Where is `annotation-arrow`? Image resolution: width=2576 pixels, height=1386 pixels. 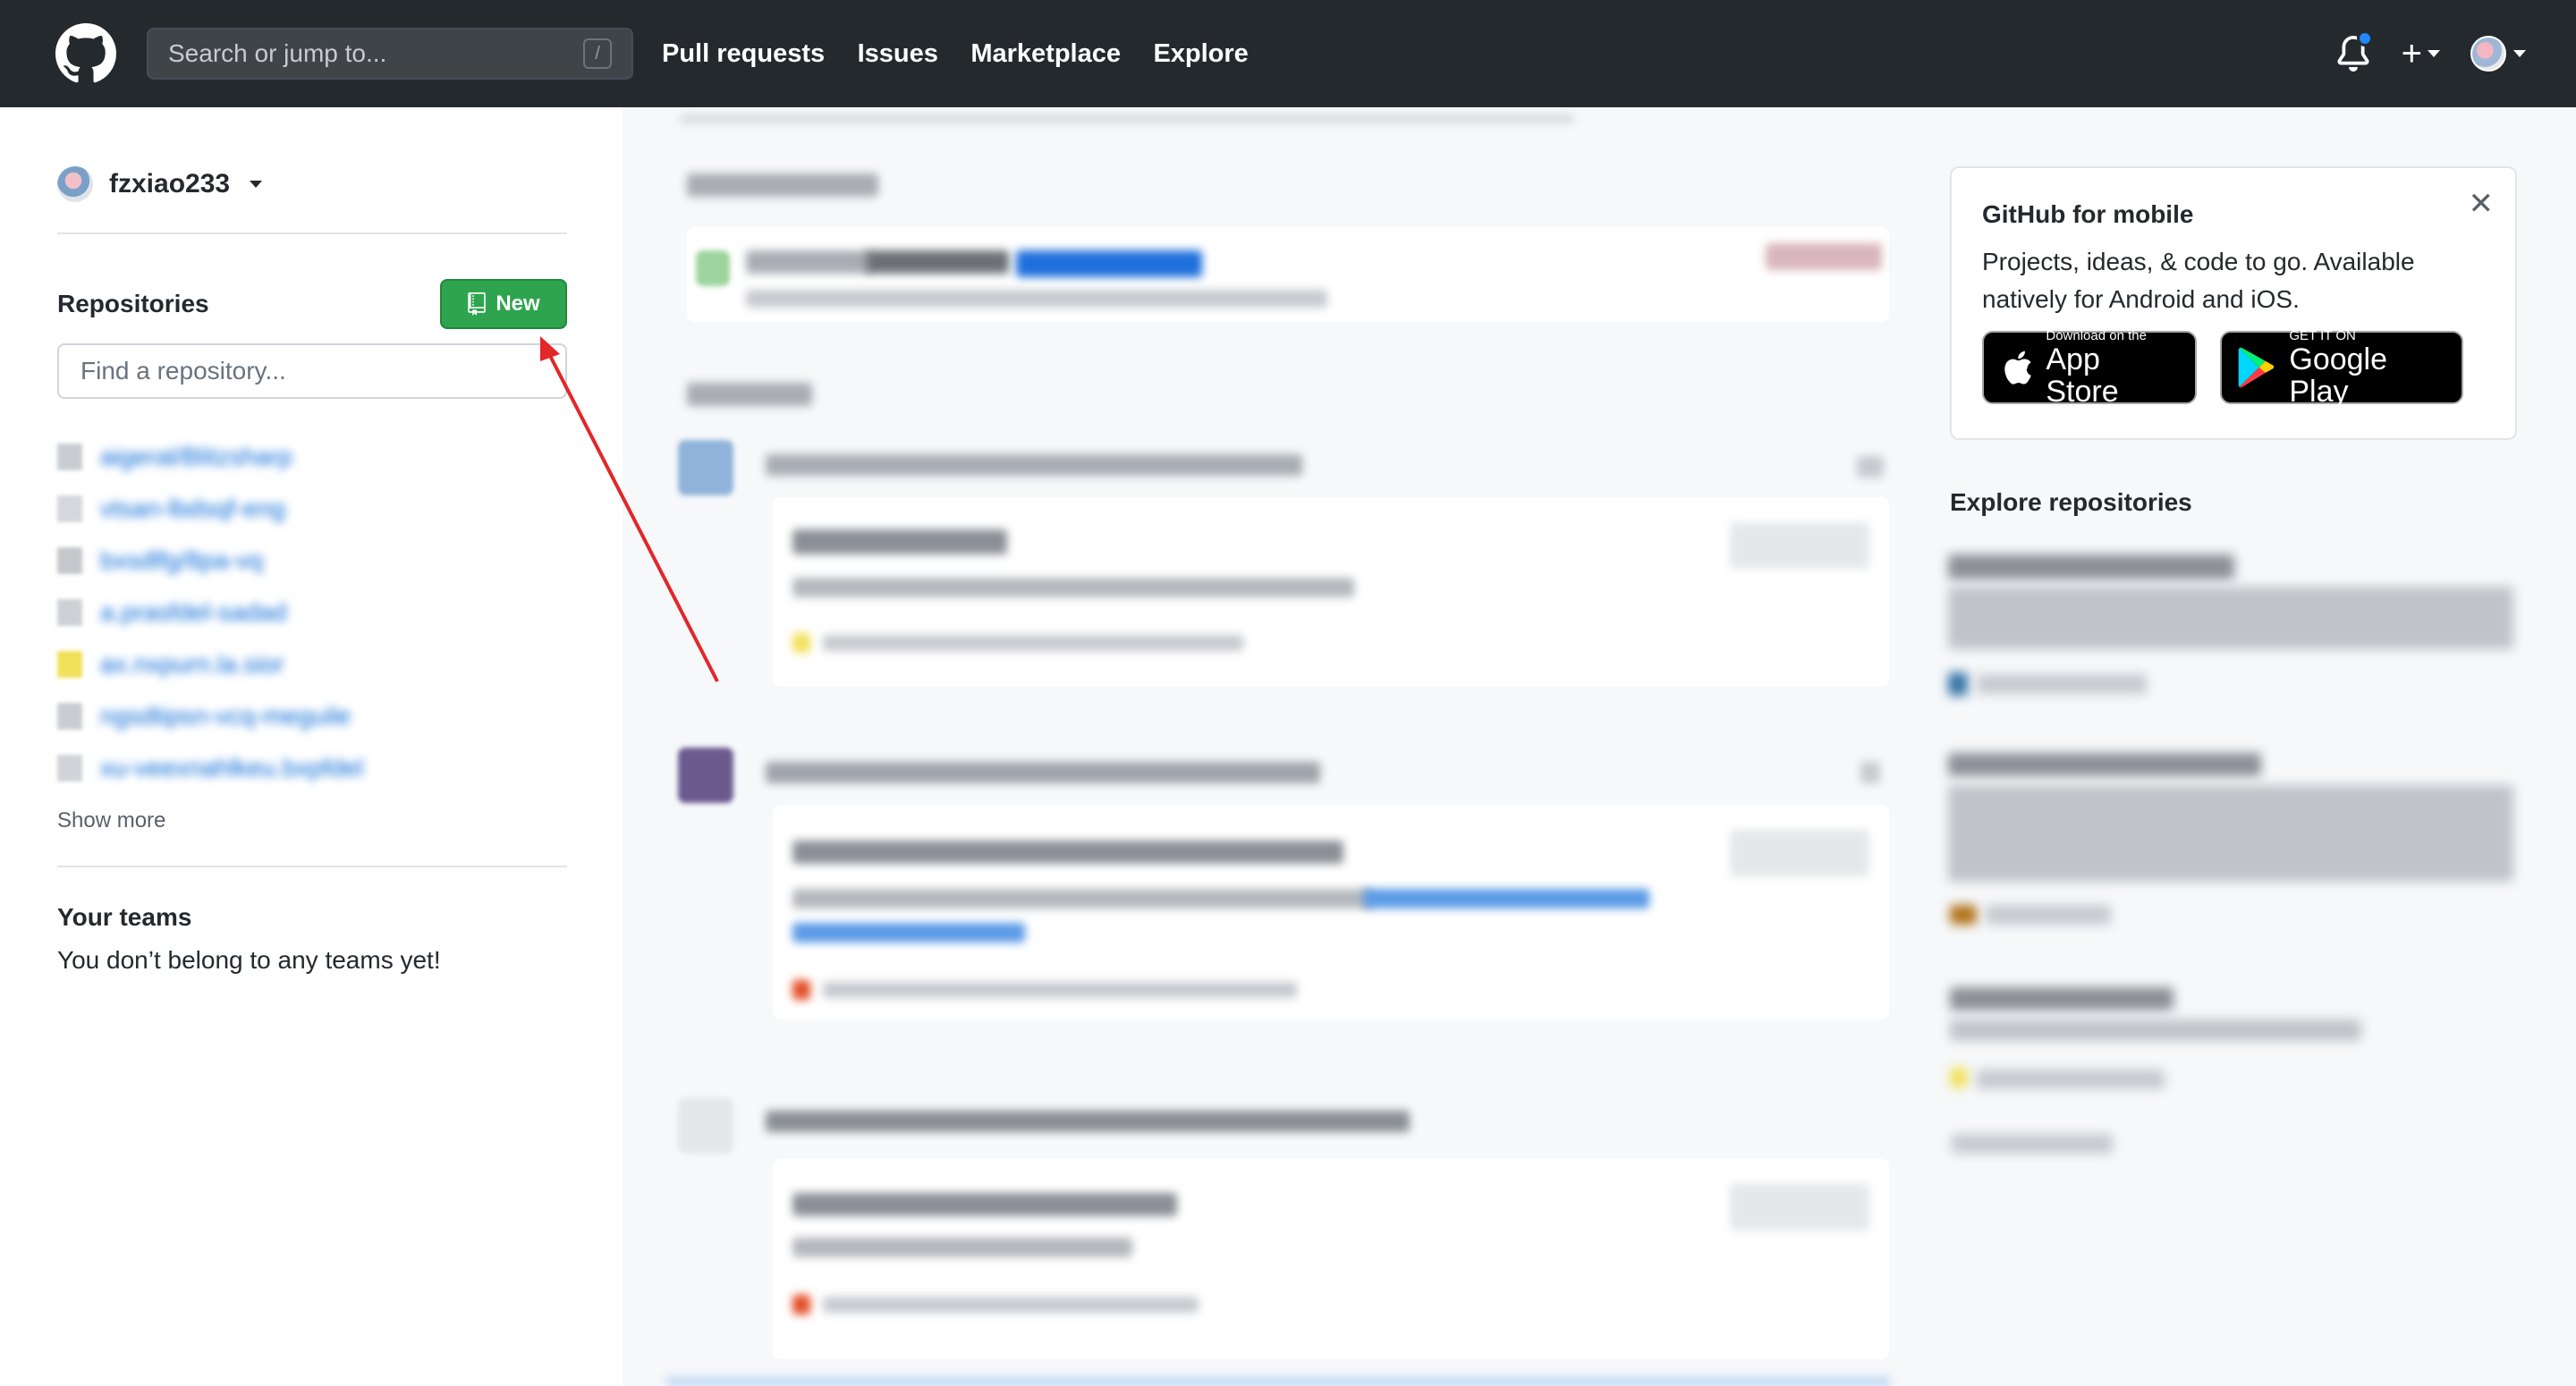 annotation-arrow is located at coordinates (629, 509).